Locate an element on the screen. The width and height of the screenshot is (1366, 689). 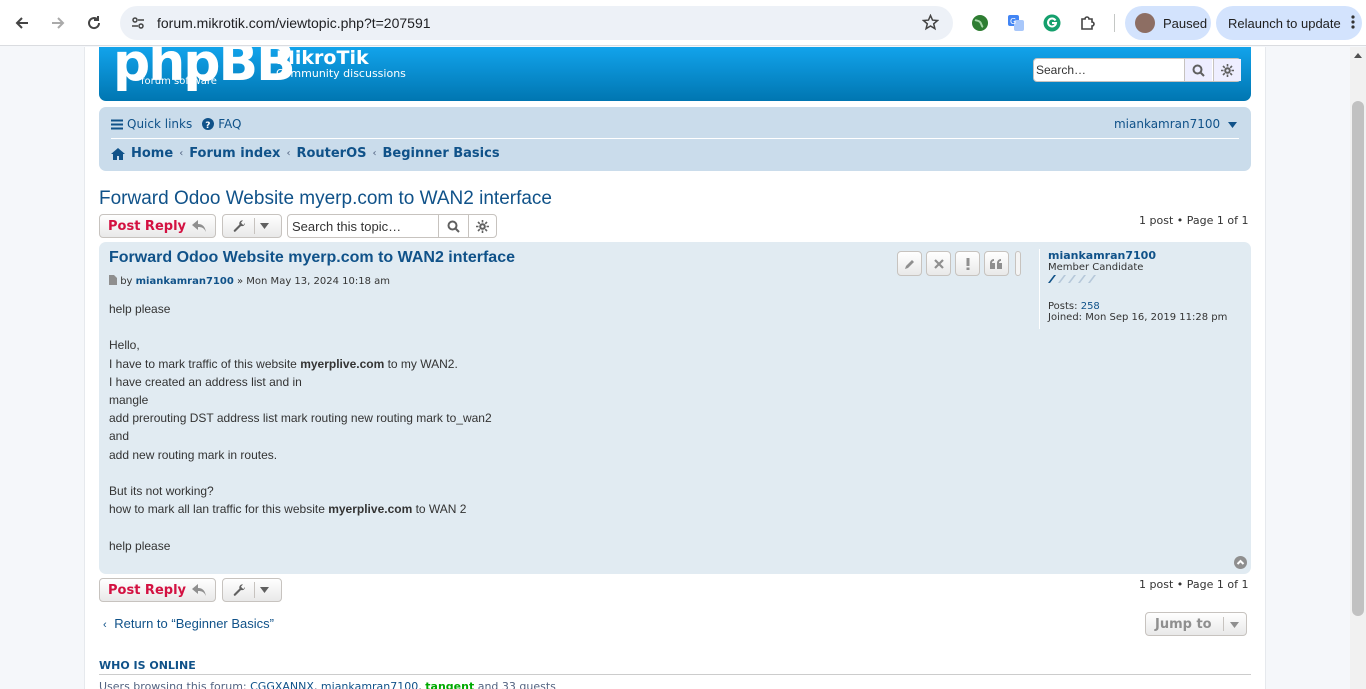
relaunch-button: Relaunch to update is located at coordinates (1289, 23).